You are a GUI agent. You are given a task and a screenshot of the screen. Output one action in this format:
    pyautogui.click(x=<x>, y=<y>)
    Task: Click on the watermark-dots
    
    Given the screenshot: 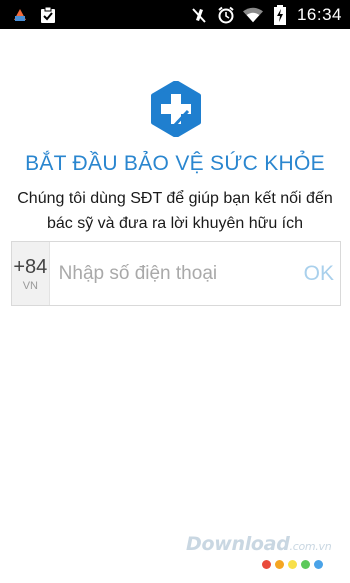 What is the action you would take?
    pyautogui.click(x=292, y=564)
    